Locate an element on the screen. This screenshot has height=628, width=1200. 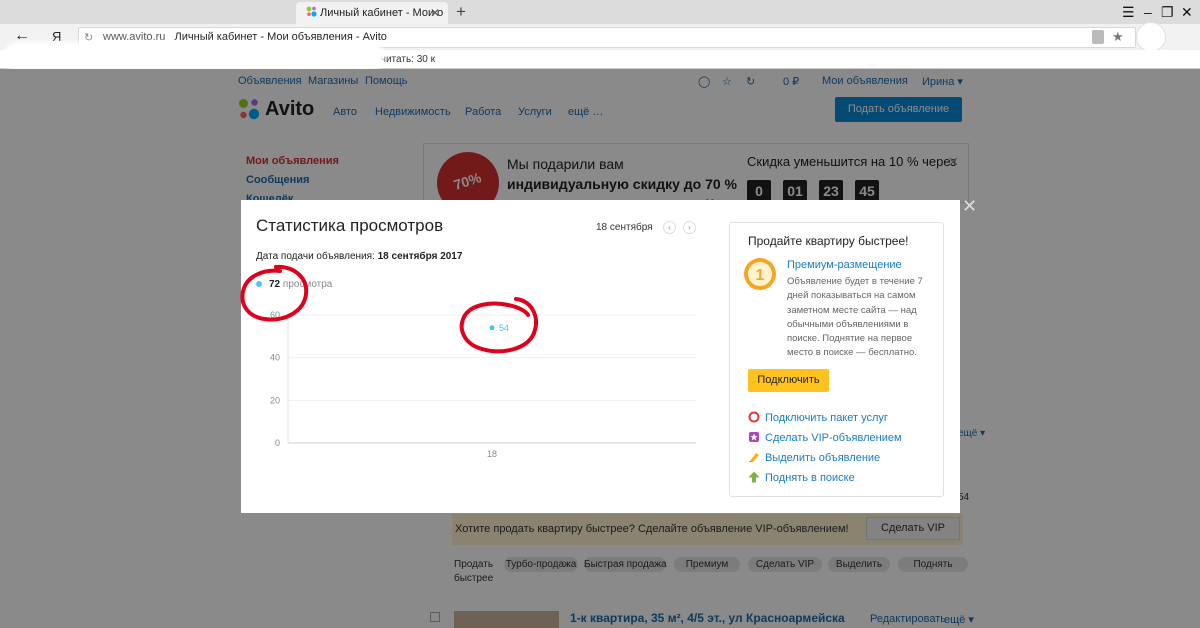
pub-date-value: 18 сентября 2017 is located at coordinates (420, 256).